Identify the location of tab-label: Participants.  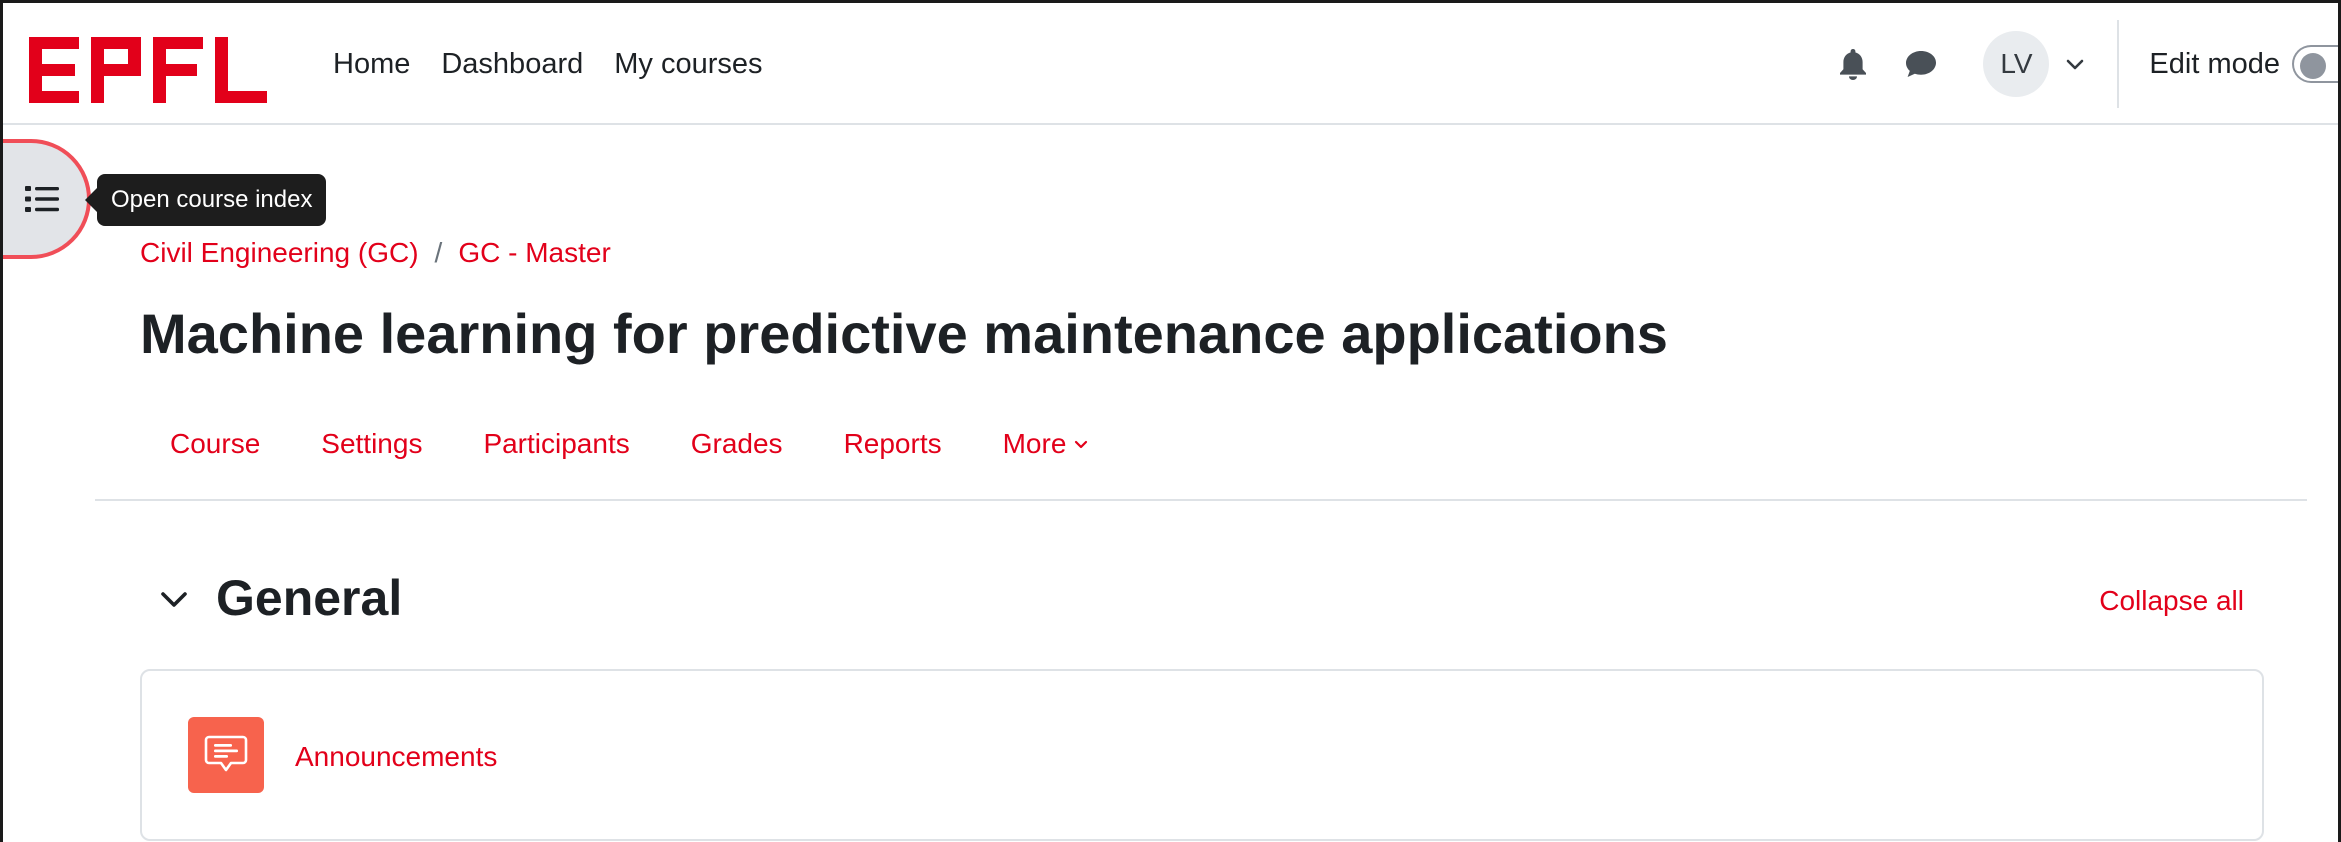
(556, 443).